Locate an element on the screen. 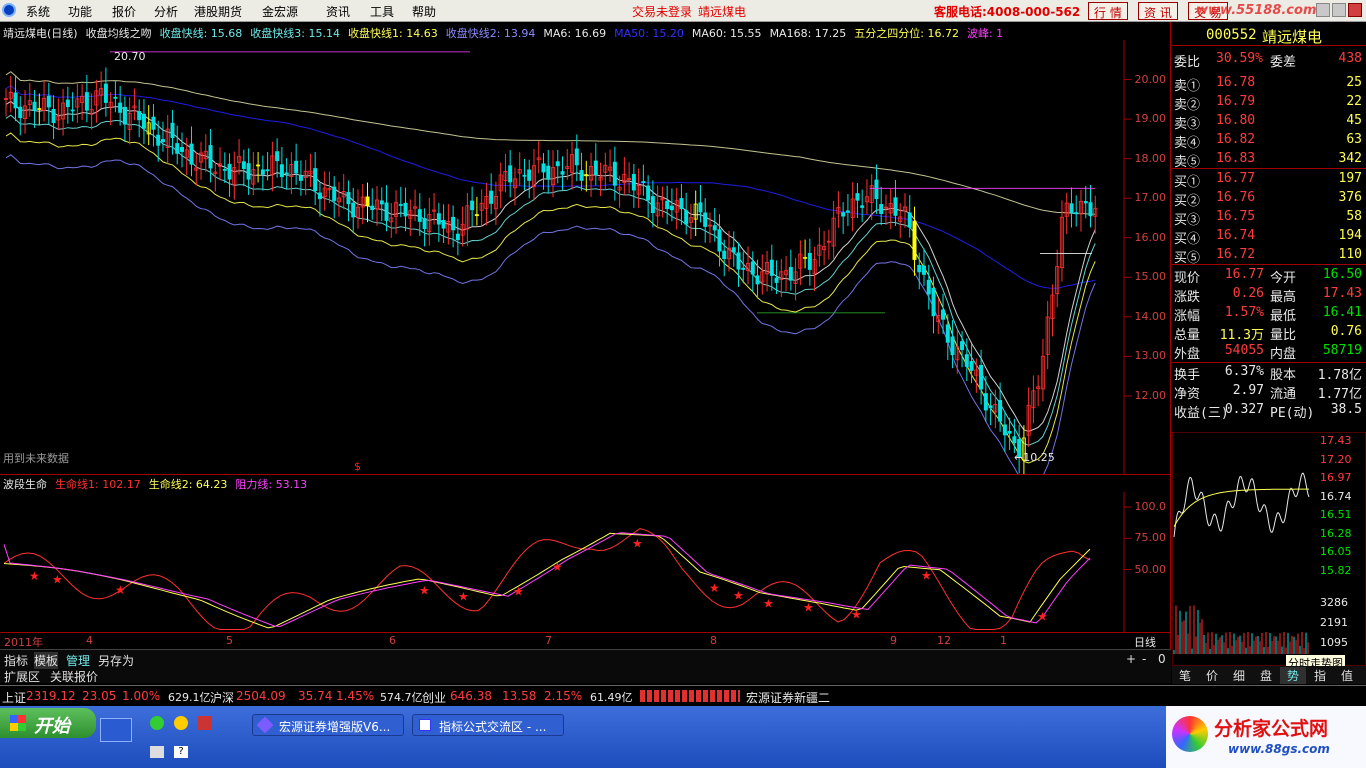  quicklaunch-browser-icon is located at coordinates (157, 723).